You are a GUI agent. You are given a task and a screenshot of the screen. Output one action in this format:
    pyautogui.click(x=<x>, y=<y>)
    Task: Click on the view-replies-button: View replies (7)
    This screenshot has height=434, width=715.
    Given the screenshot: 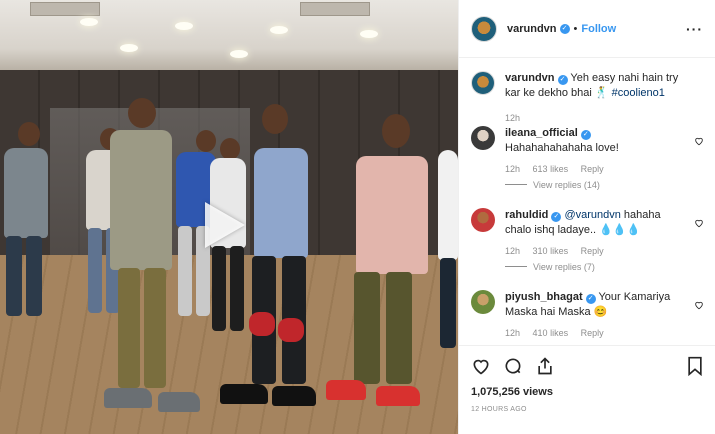 What is the action you would take?
    pyautogui.click(x=595, y=267)
    